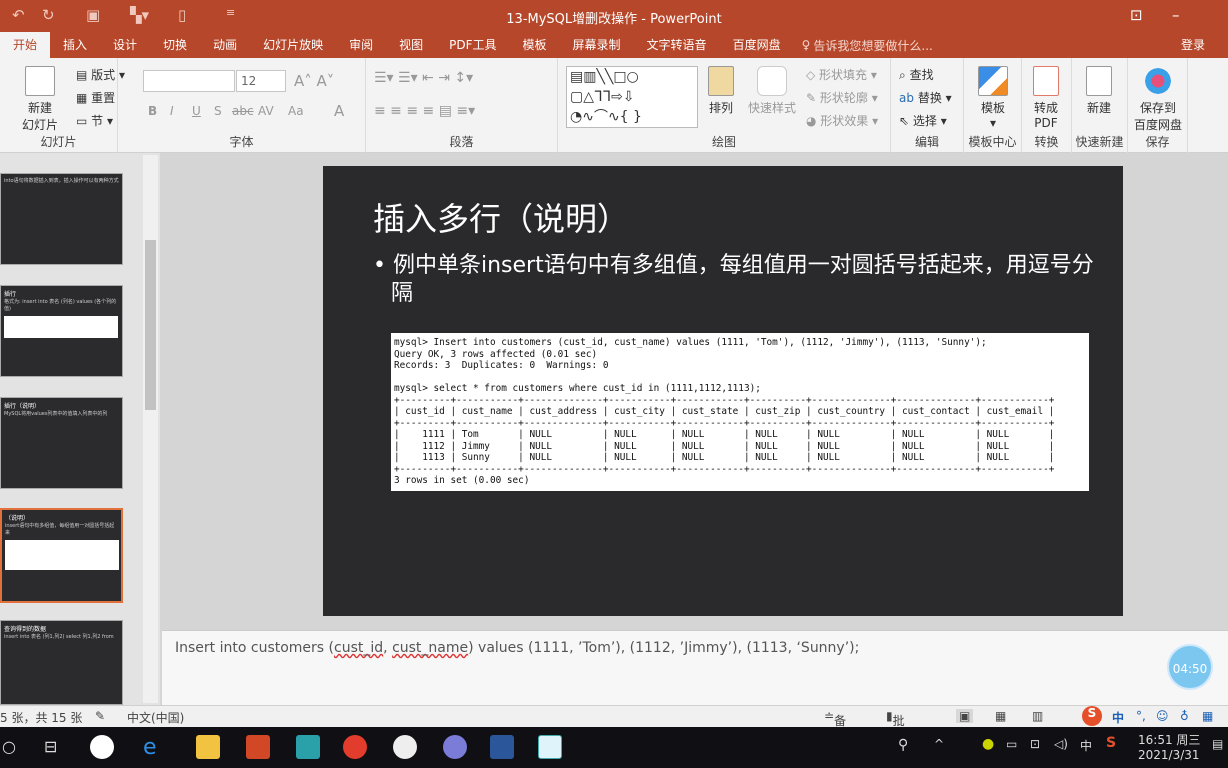  Describe the element at coordinates (1037, 716) in the screenshot. I see `reading-view-icon: ▥` at that location.